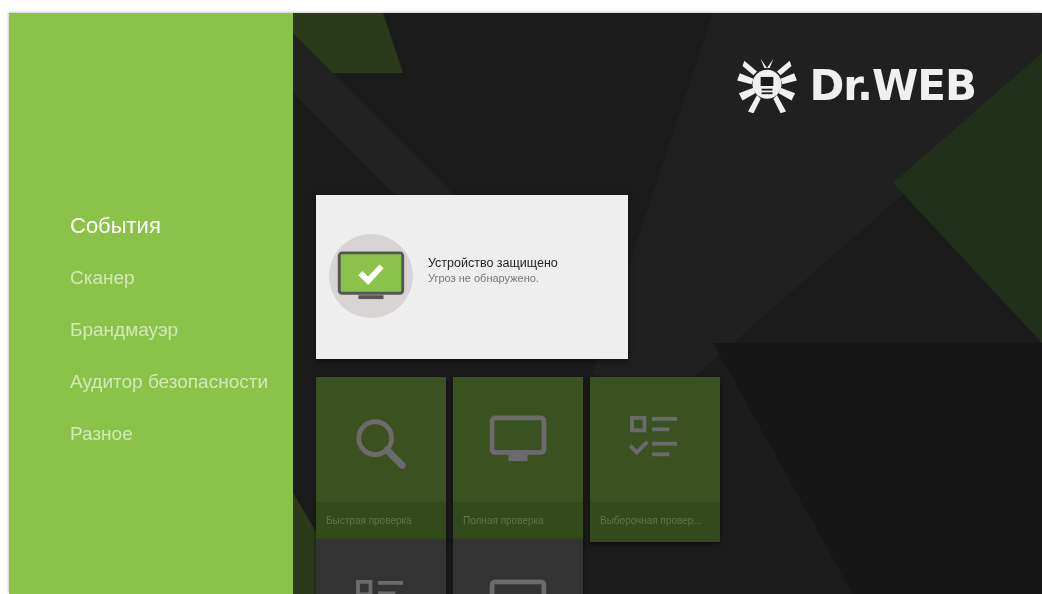 Image resolution: width=1042 pixels, height=594 pixels. I want to click on spider-logo-icon, so click(767, 86).